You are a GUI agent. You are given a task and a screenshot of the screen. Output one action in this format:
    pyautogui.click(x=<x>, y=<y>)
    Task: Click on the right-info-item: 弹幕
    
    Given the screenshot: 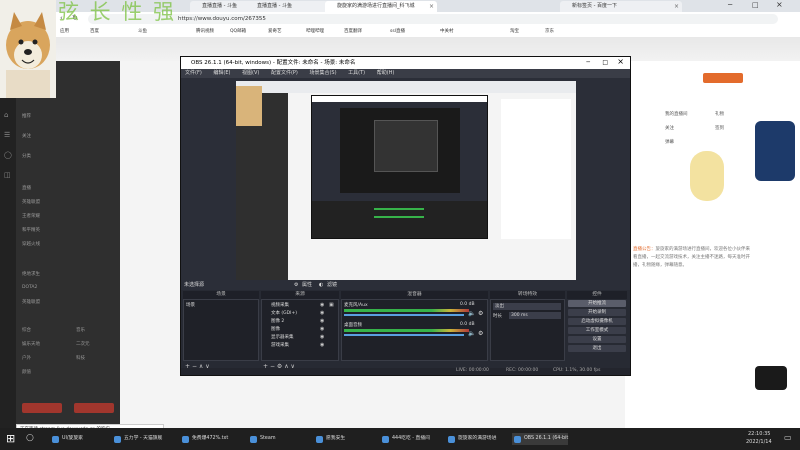 What is the action you would take?
    pyautogui.click(x=669, y=142)
    